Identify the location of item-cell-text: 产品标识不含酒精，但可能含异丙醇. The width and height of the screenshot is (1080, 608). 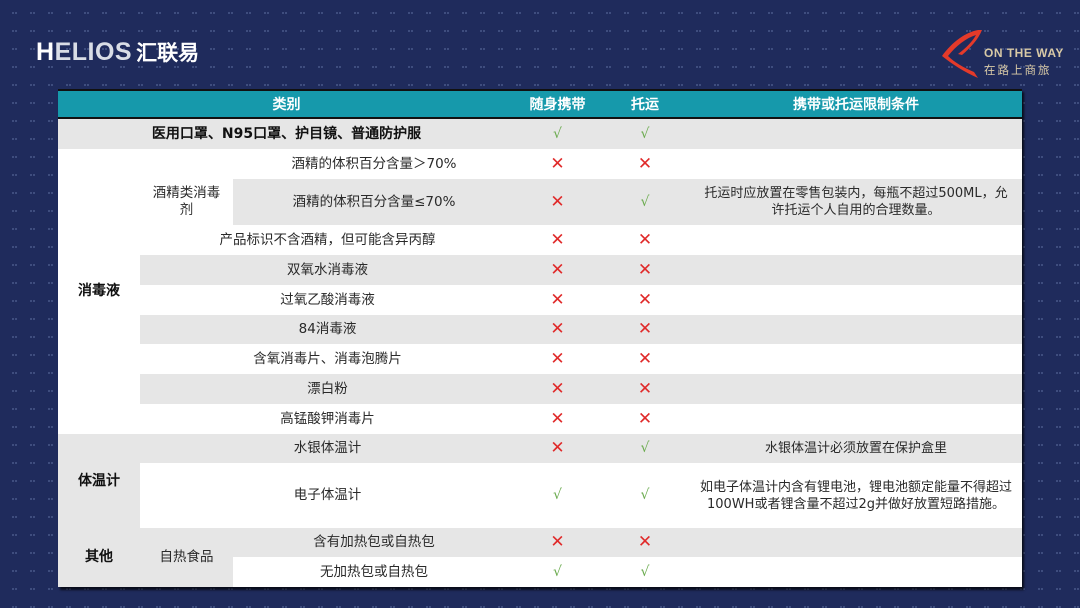
(327, 239).